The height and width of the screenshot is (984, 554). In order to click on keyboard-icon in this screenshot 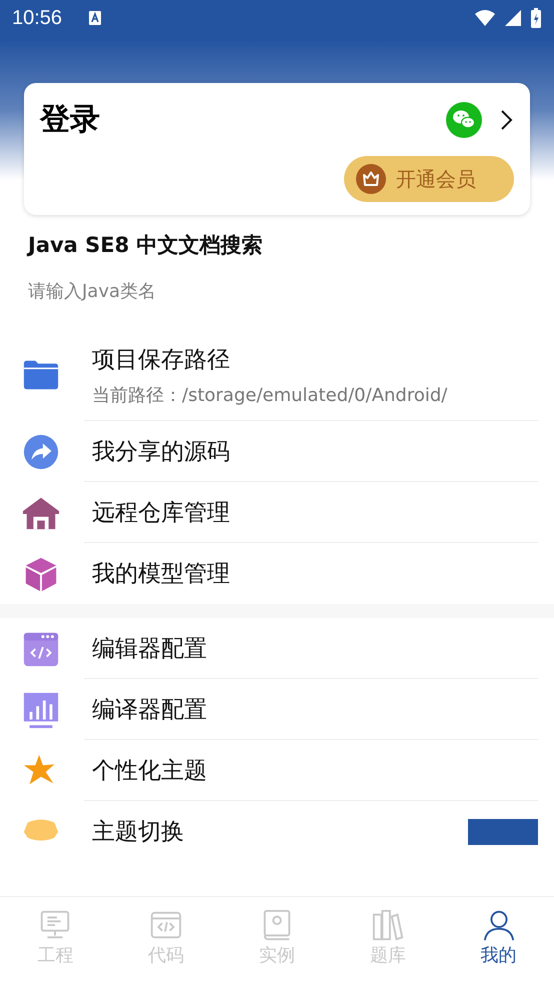, I will do `click(95, 18)`.